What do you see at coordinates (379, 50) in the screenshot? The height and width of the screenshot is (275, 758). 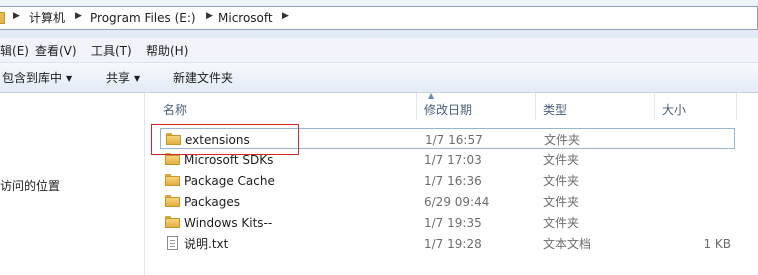 I see `menu-bar: 辑(E) 查看(V) 工具(T) 帮助(H)` at bounding box center [379, 50].